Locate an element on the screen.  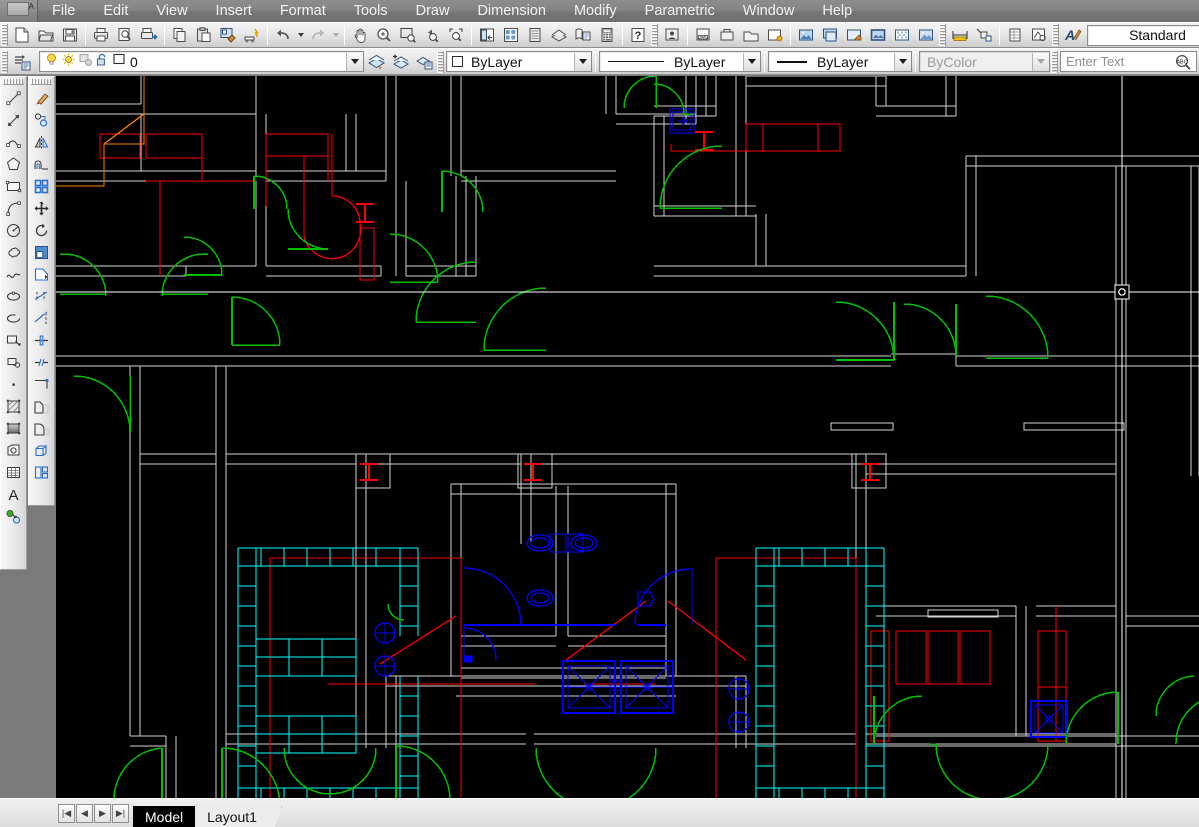
calculator-button is located at coordinates (607, 35).